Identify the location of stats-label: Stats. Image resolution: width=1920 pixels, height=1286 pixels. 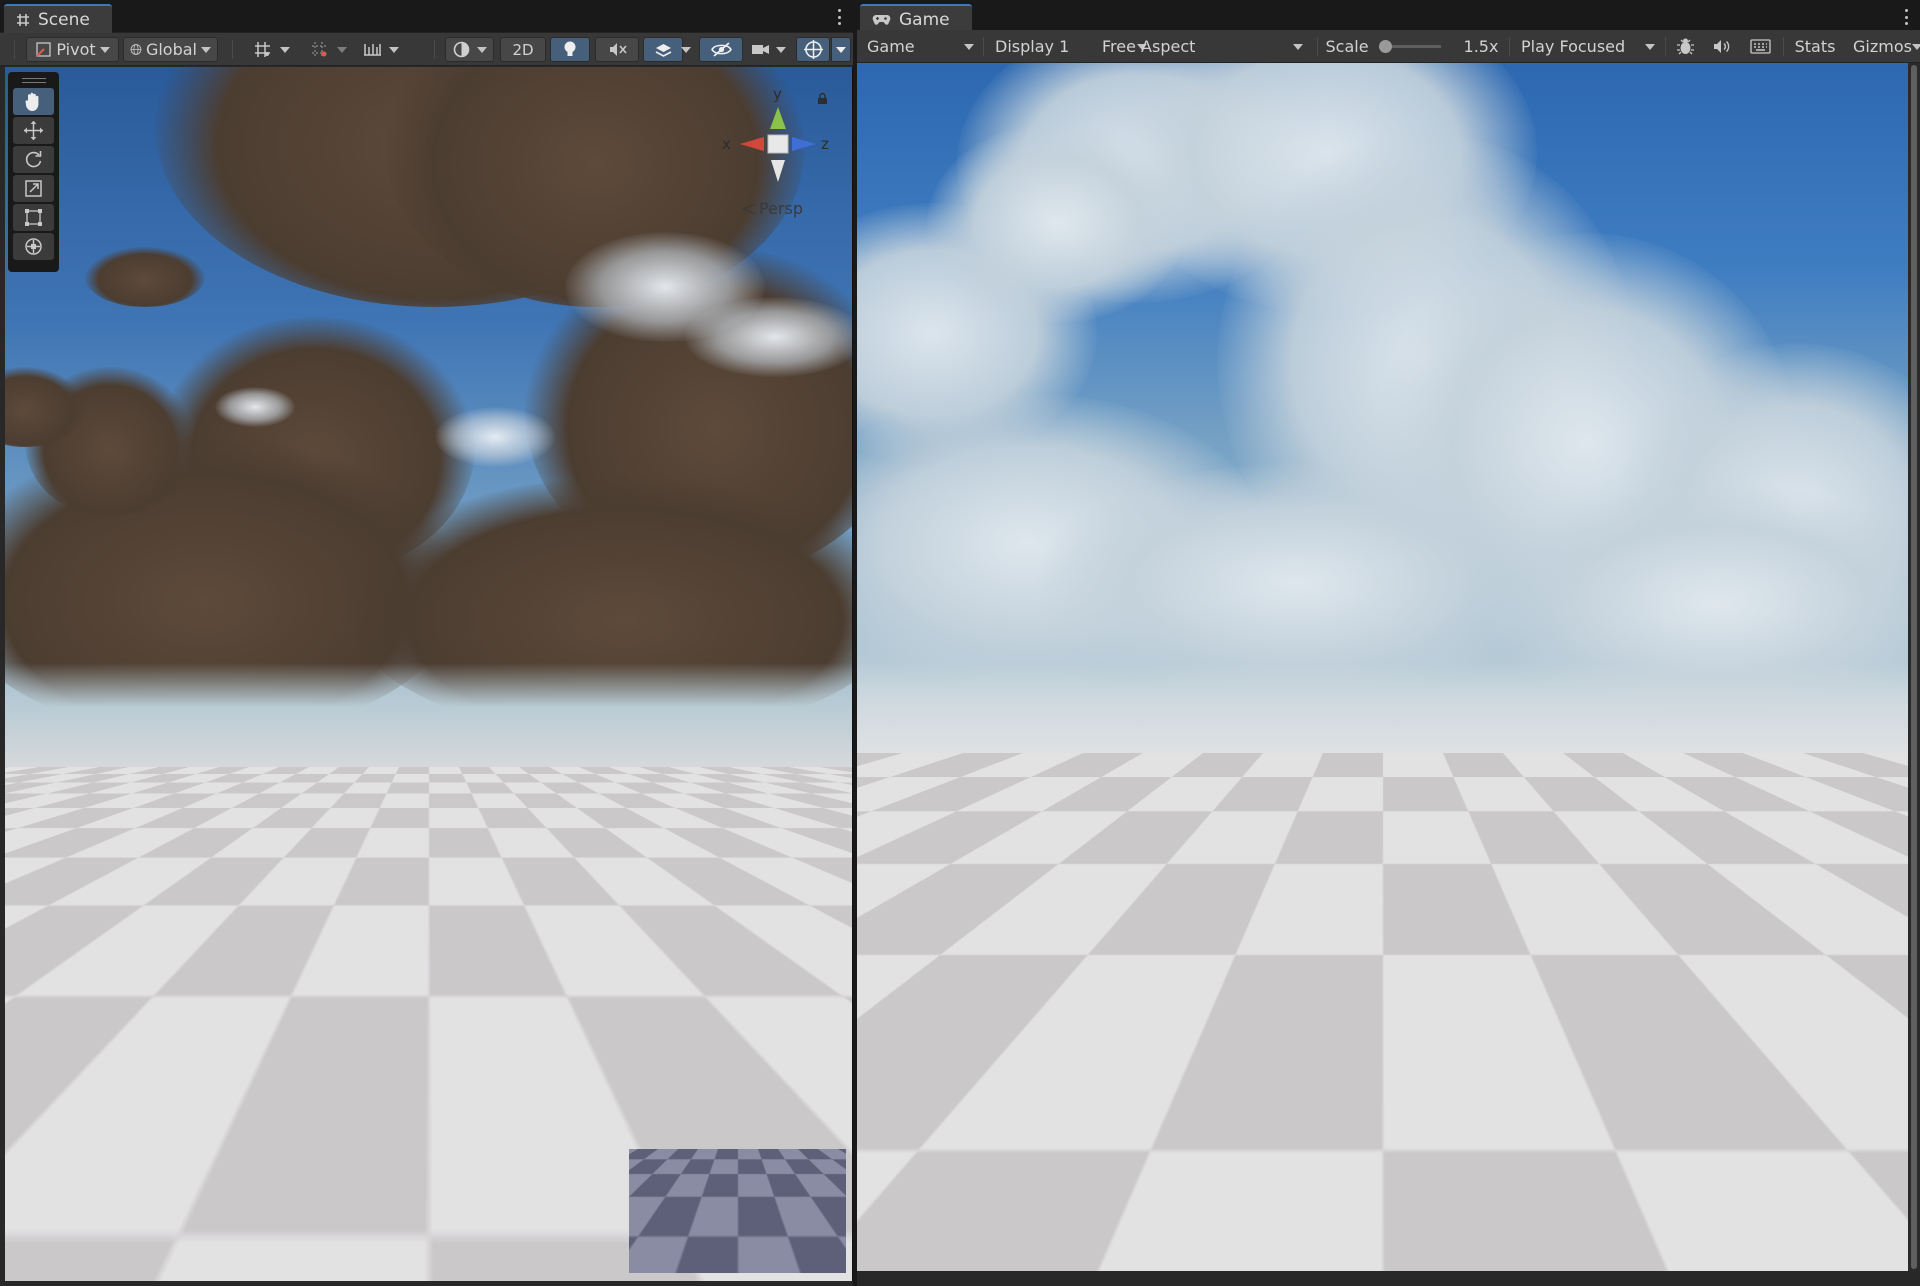
(1815, 46).